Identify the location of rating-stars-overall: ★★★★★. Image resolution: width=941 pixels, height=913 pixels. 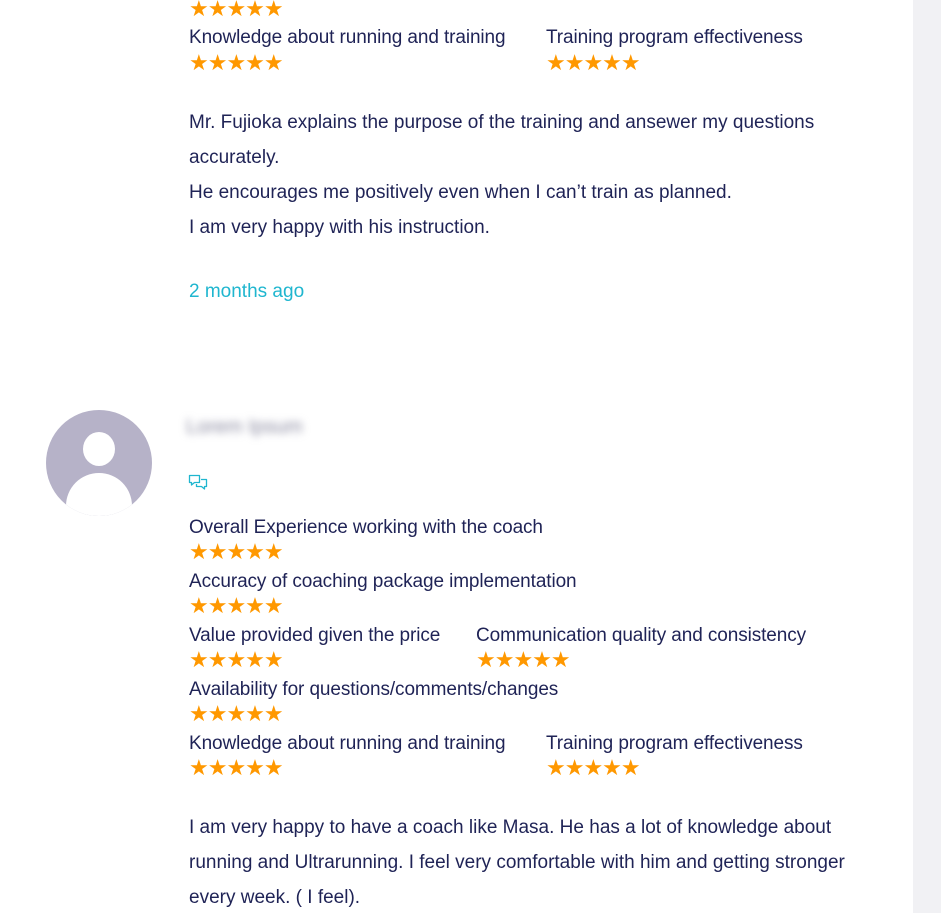
(236, 551).